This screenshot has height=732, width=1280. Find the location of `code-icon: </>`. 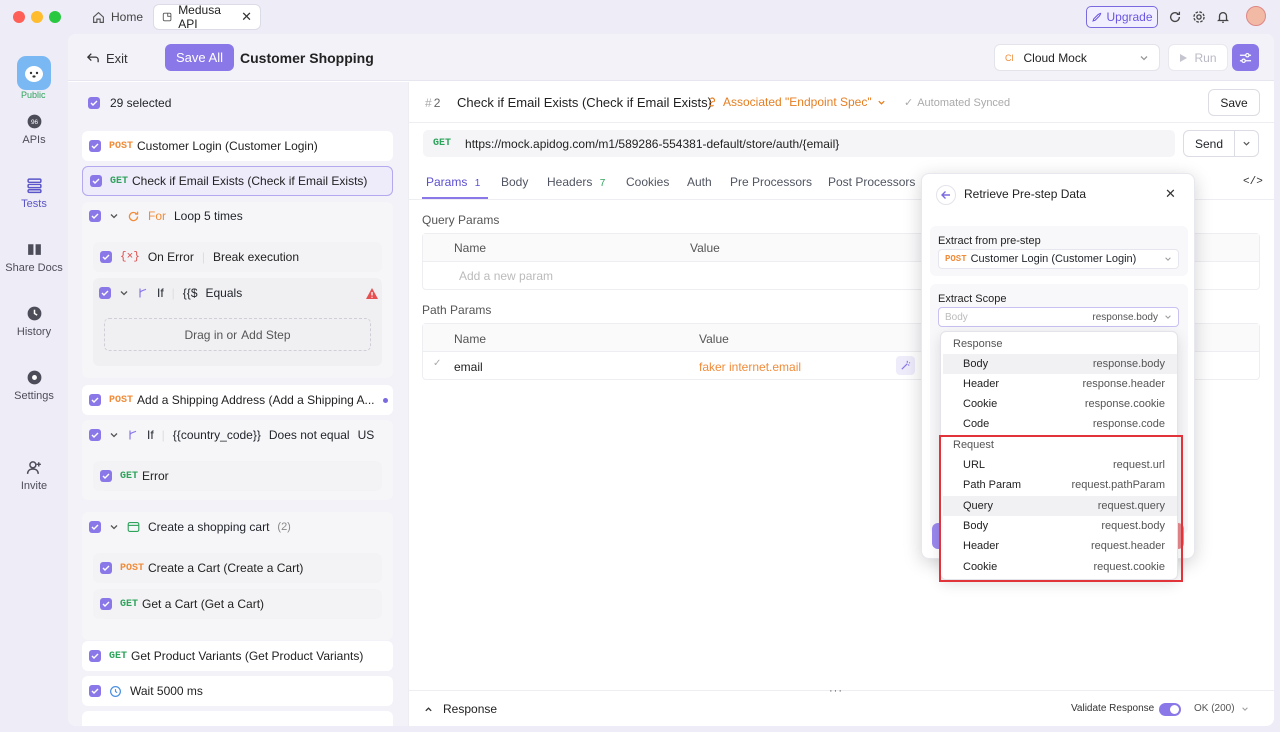

code-icon: </> is located at coordinates (1253, 182).